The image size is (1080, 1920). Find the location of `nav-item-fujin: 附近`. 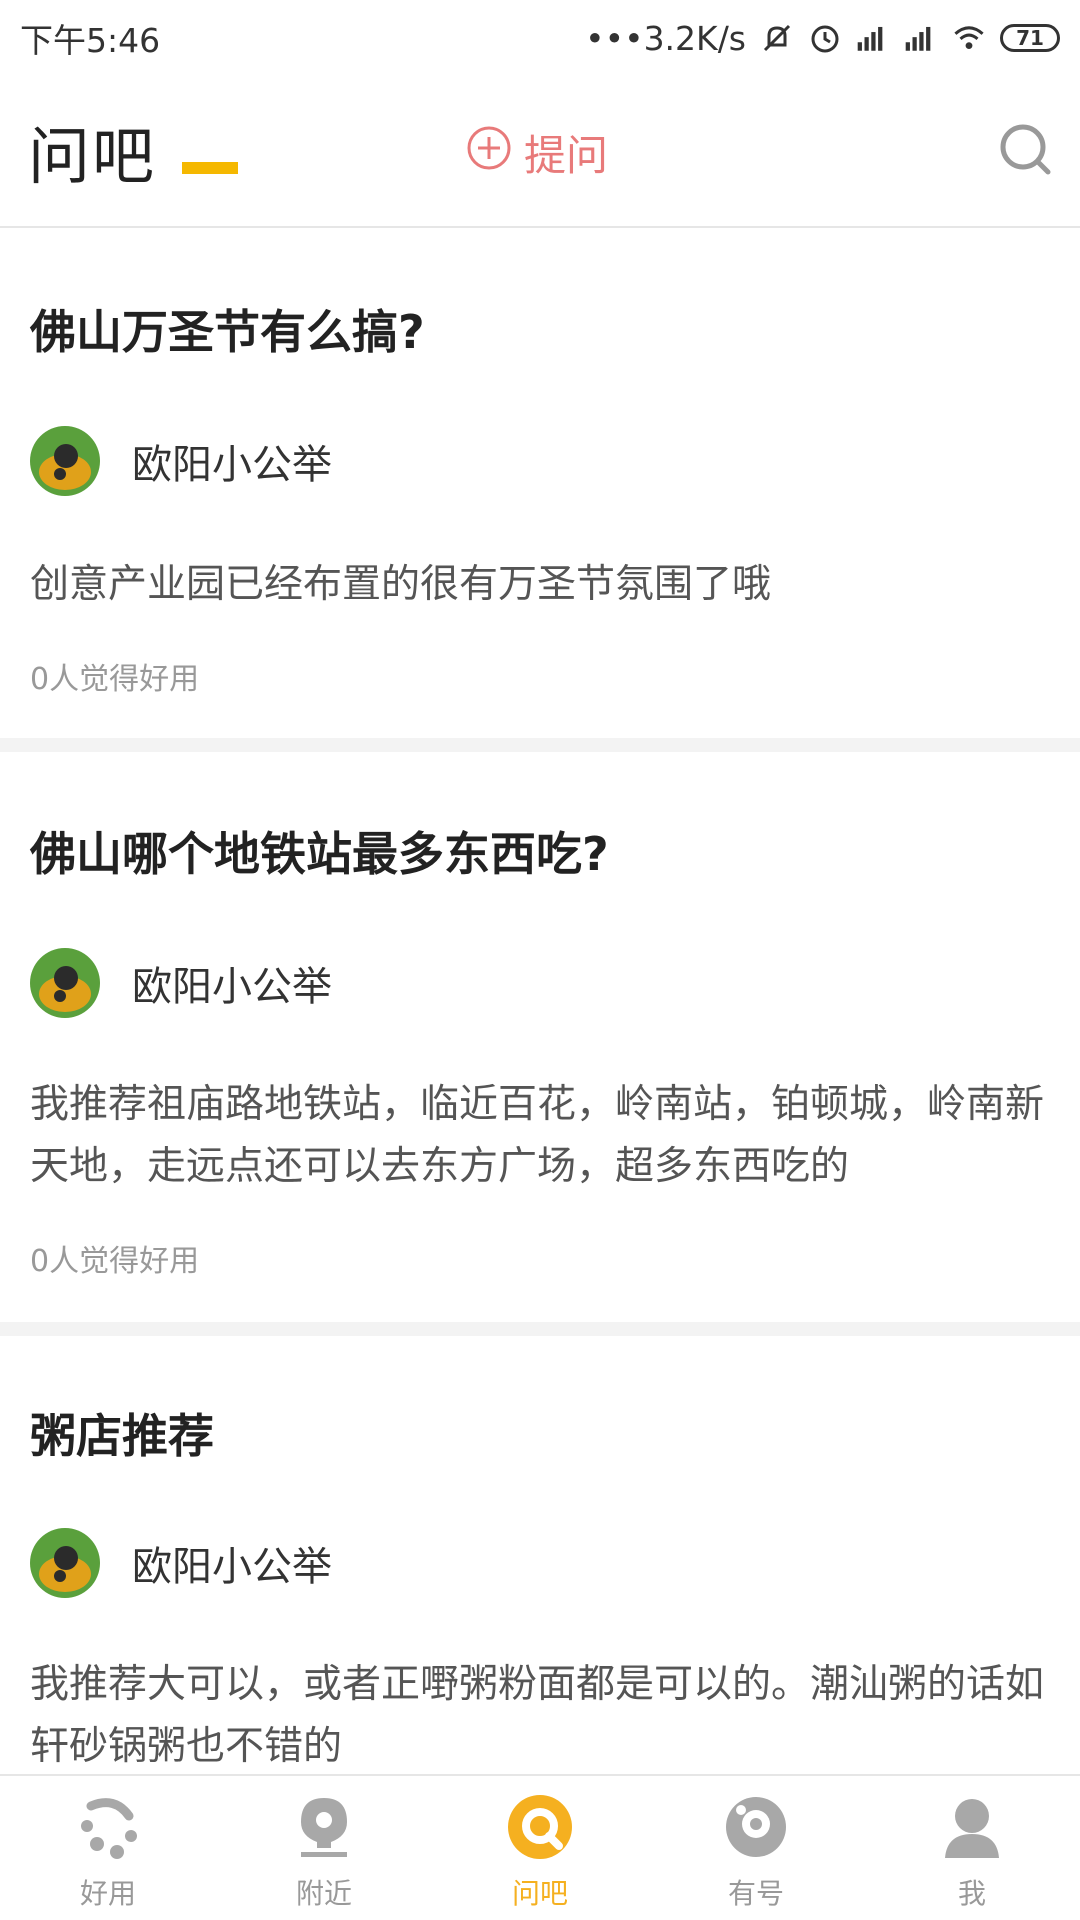

nav-item-fujin: 附近 is located at coordinates (324, 1848).